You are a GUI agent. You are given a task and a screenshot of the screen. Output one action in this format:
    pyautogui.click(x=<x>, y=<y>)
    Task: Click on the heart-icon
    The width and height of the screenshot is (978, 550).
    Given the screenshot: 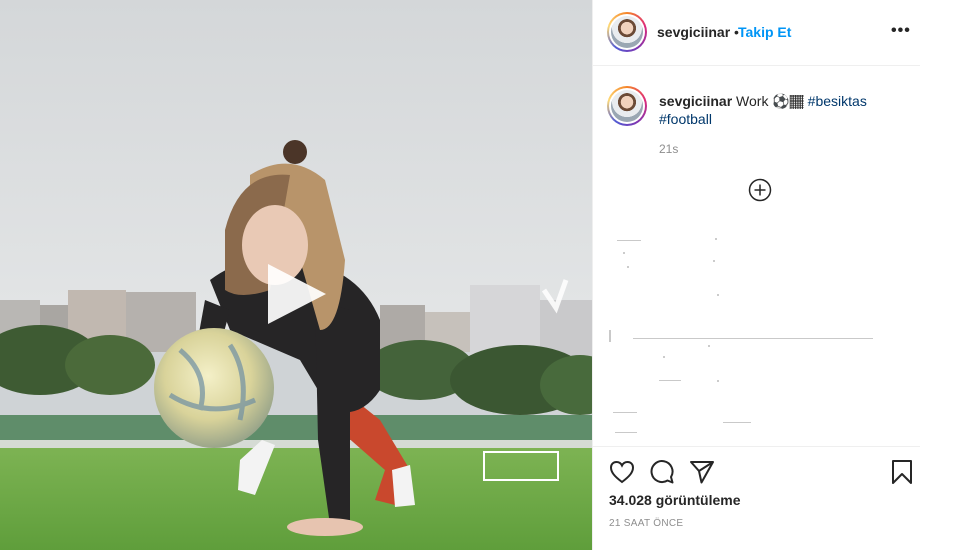 What is the action you would take?
    pyautogui.click(x=622, y=472)
    